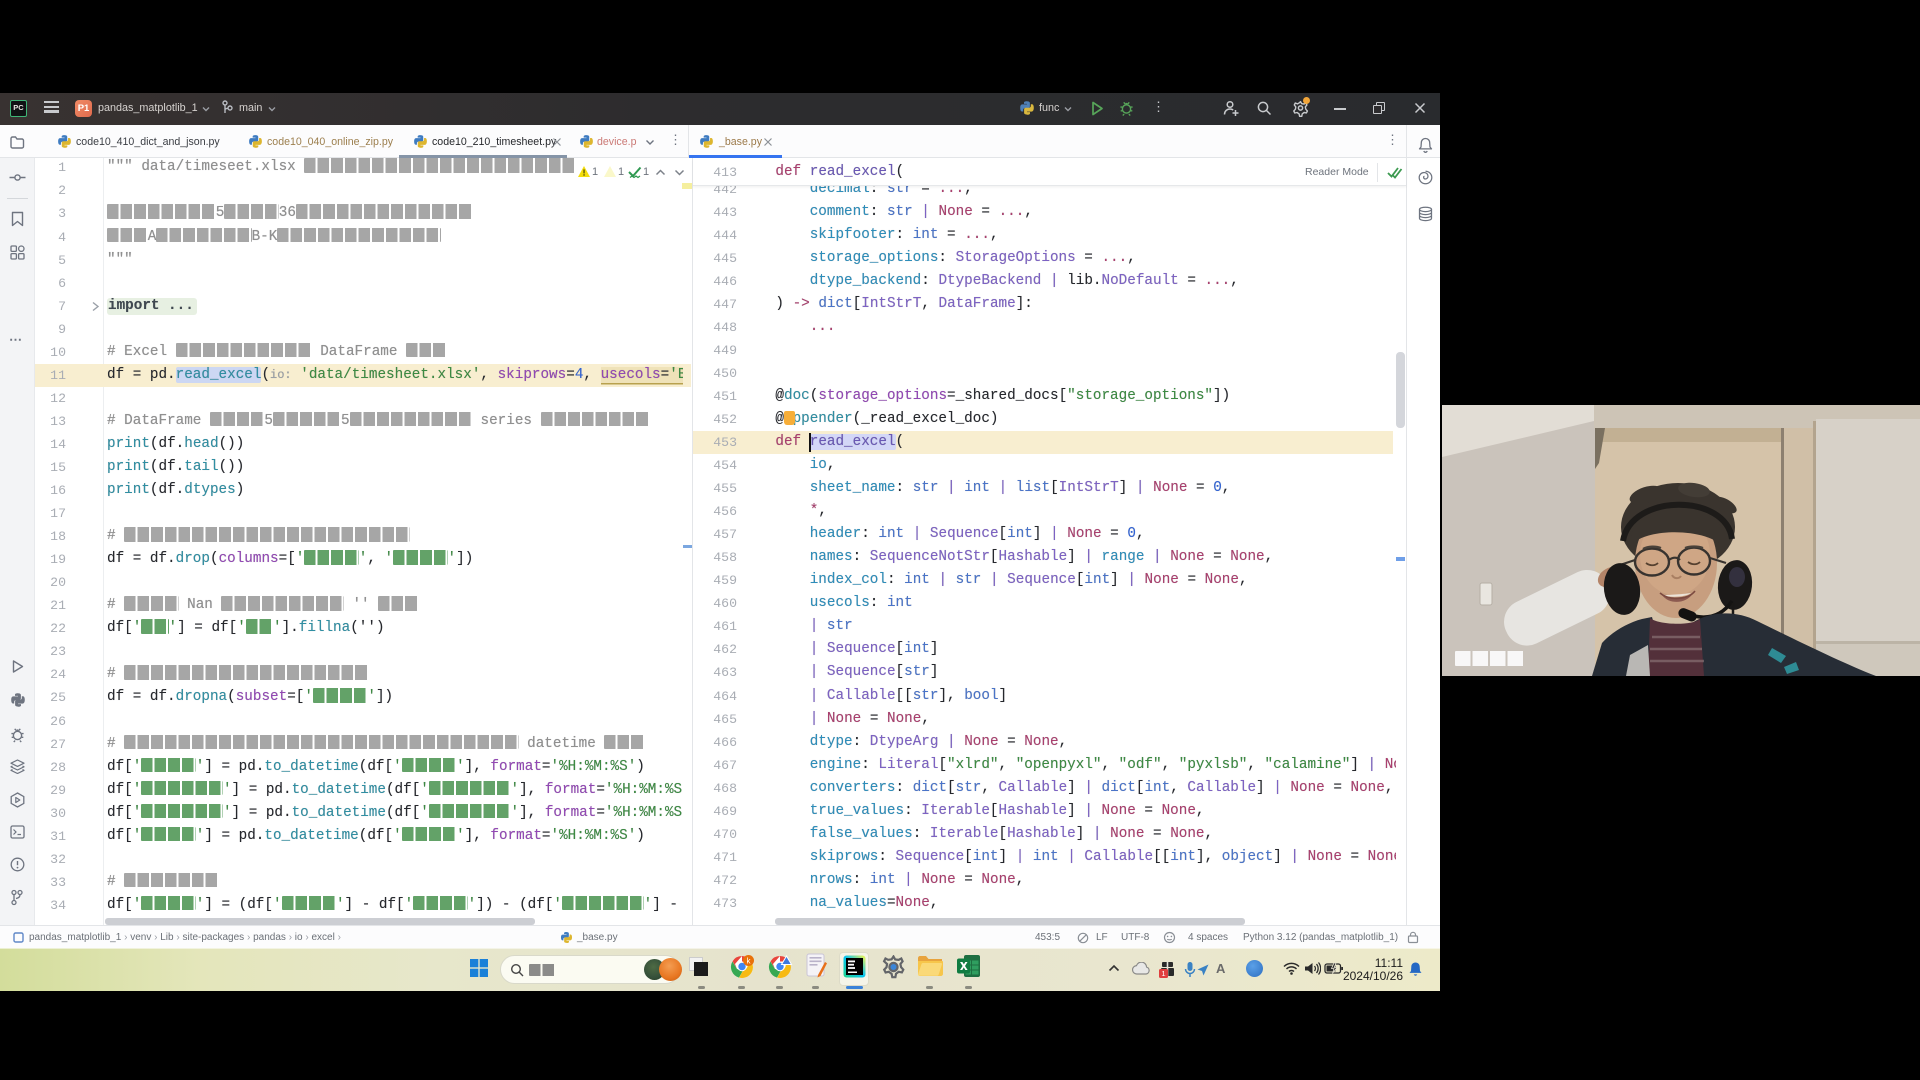  I want to click on svg-text: 1, so click(1163, 973).